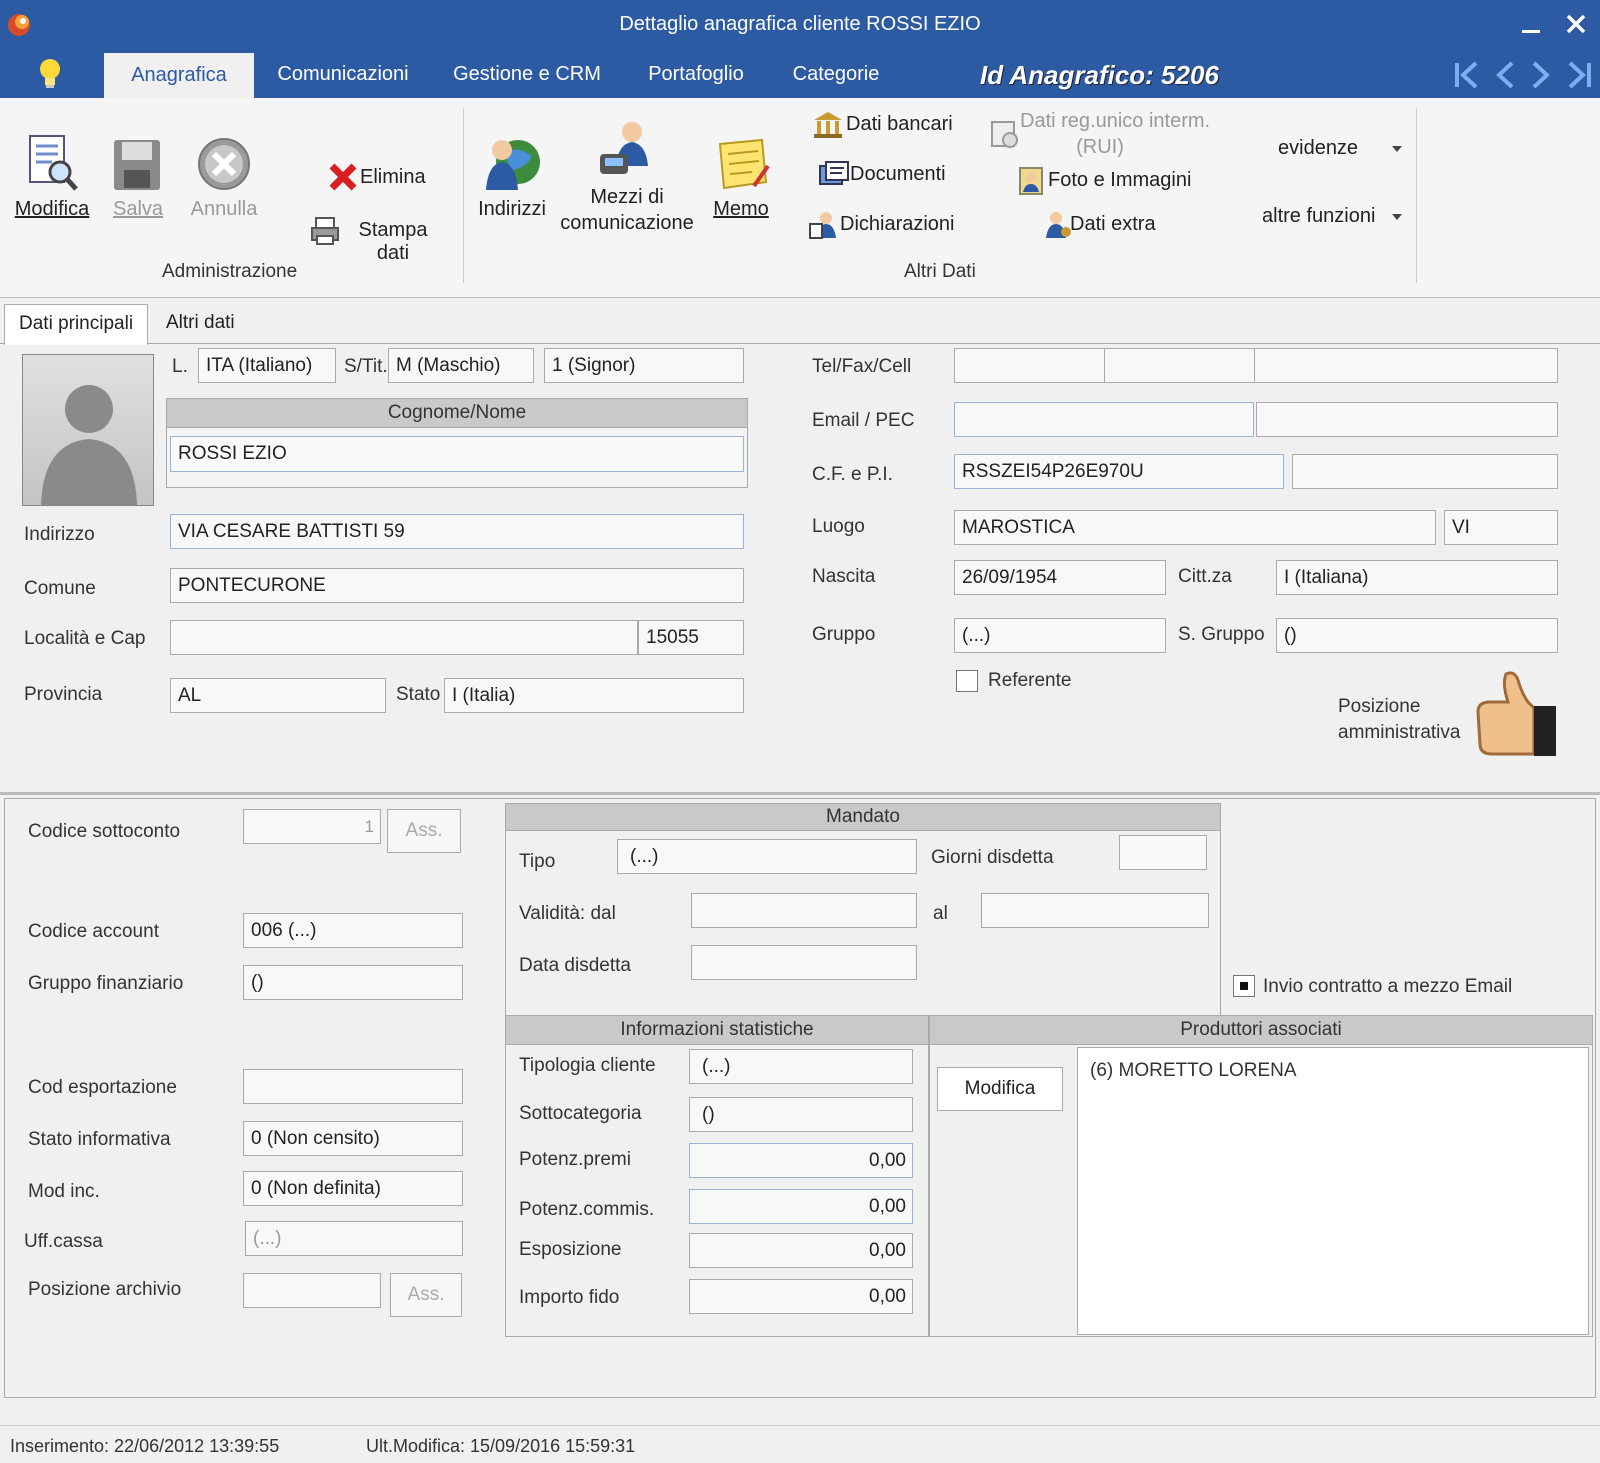 The width and height of the screenshot is (1600, 1463). Describe the element at coordinates (424, 831) in the screenshot. I see `codice-sottoconto-ass-button: Ass.` at that location.